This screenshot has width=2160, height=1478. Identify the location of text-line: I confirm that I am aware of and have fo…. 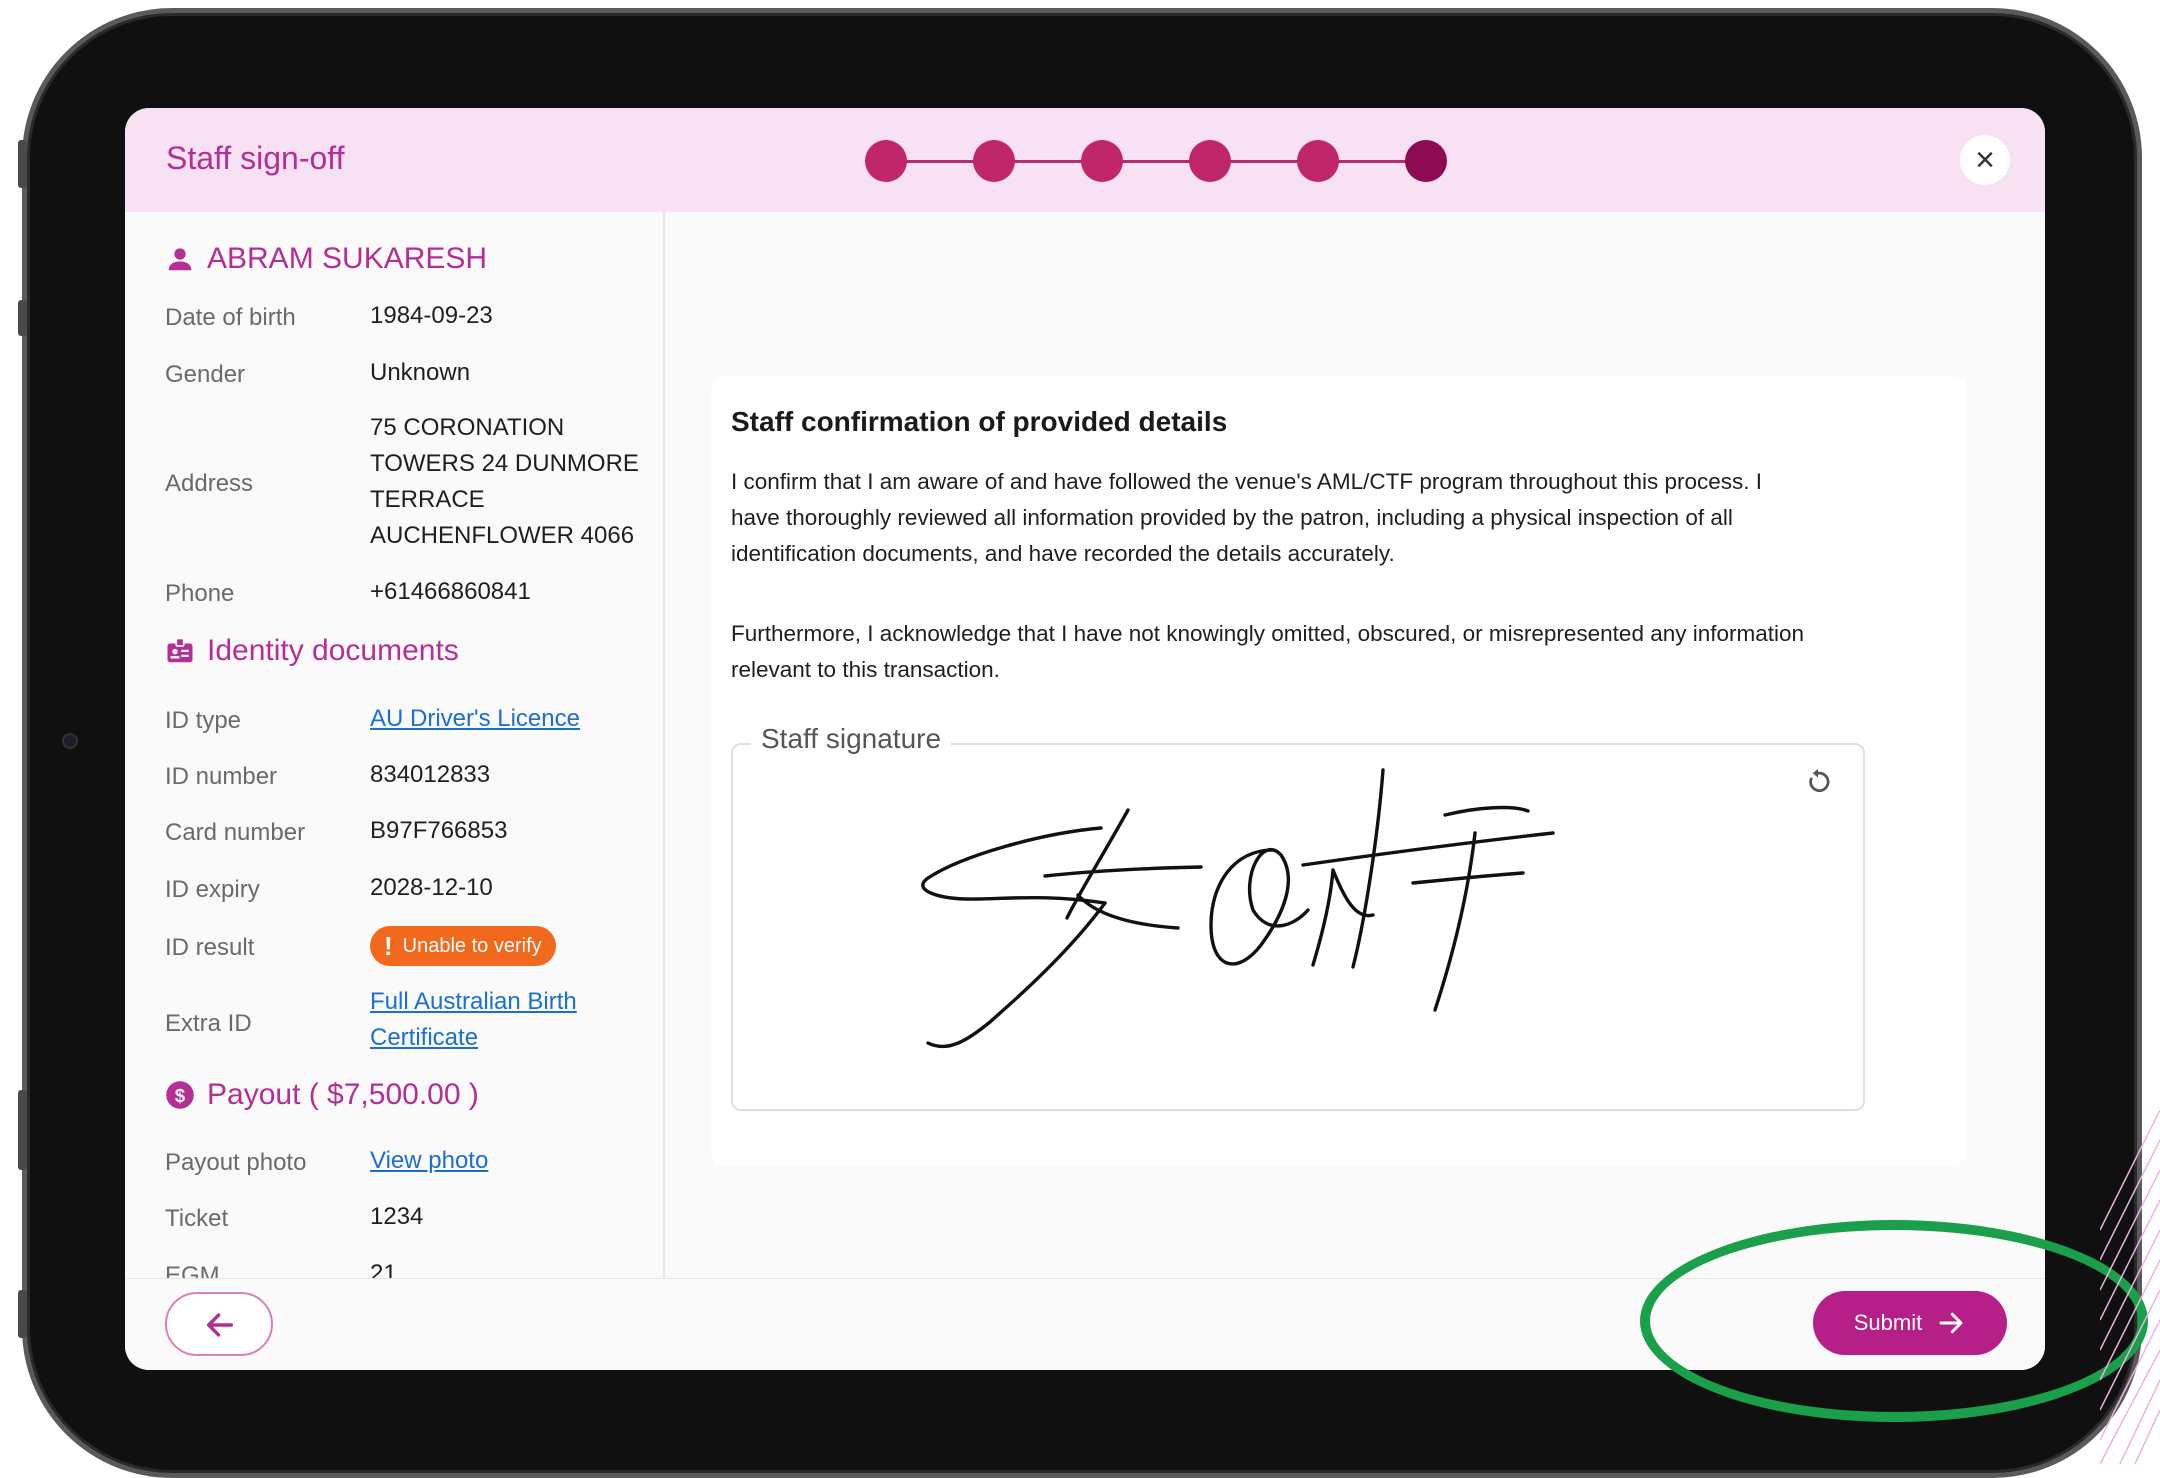
(1247, 481).